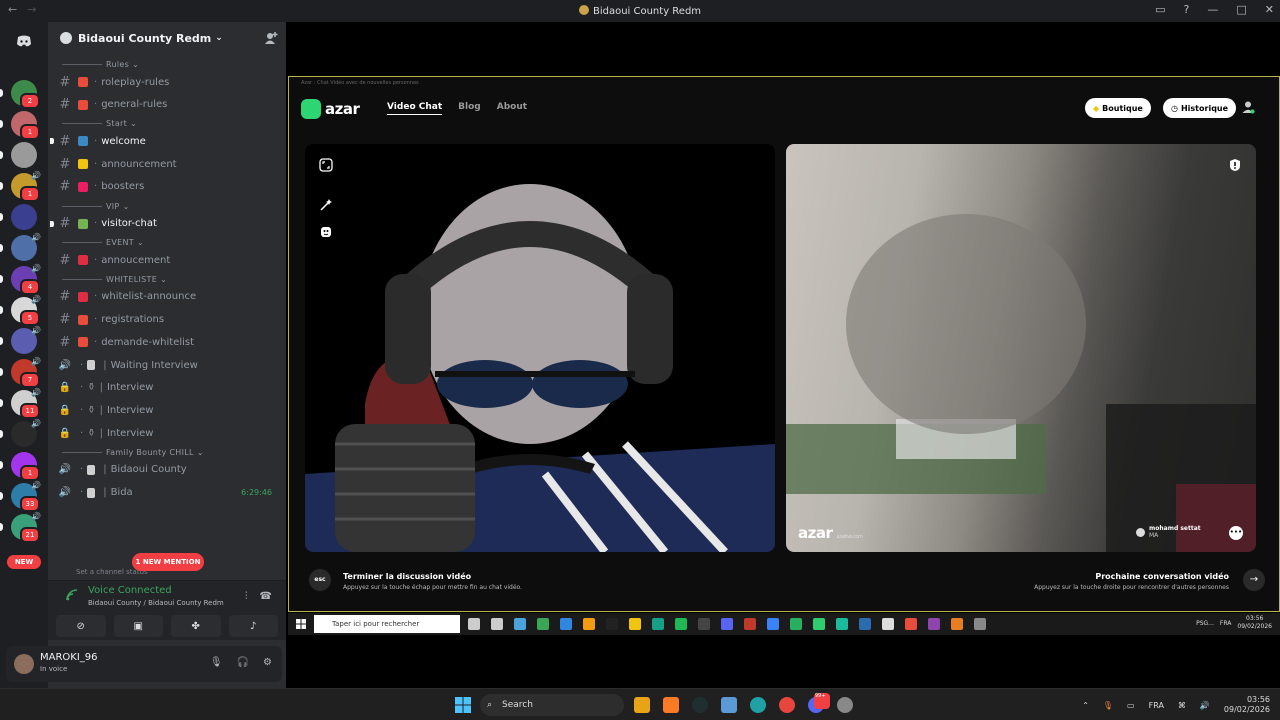 The width and height of the screenshot is (1280, 720). I want to click on steam-icon, so click(845, 705).